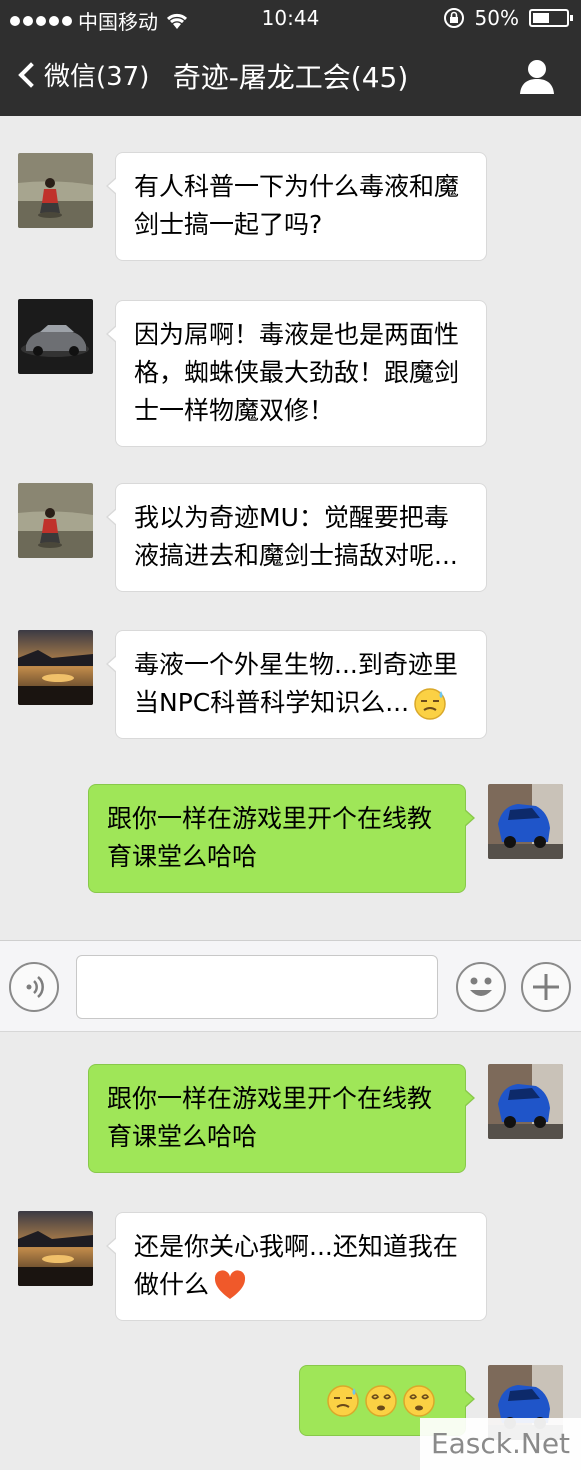  I want to click on incoming-message-bubble: 因为屌啊！毒液是也是两面性 格，蜘蛛侠最大劲敌！跟魔剑 士一样物魔双修！, so click(296, 373).